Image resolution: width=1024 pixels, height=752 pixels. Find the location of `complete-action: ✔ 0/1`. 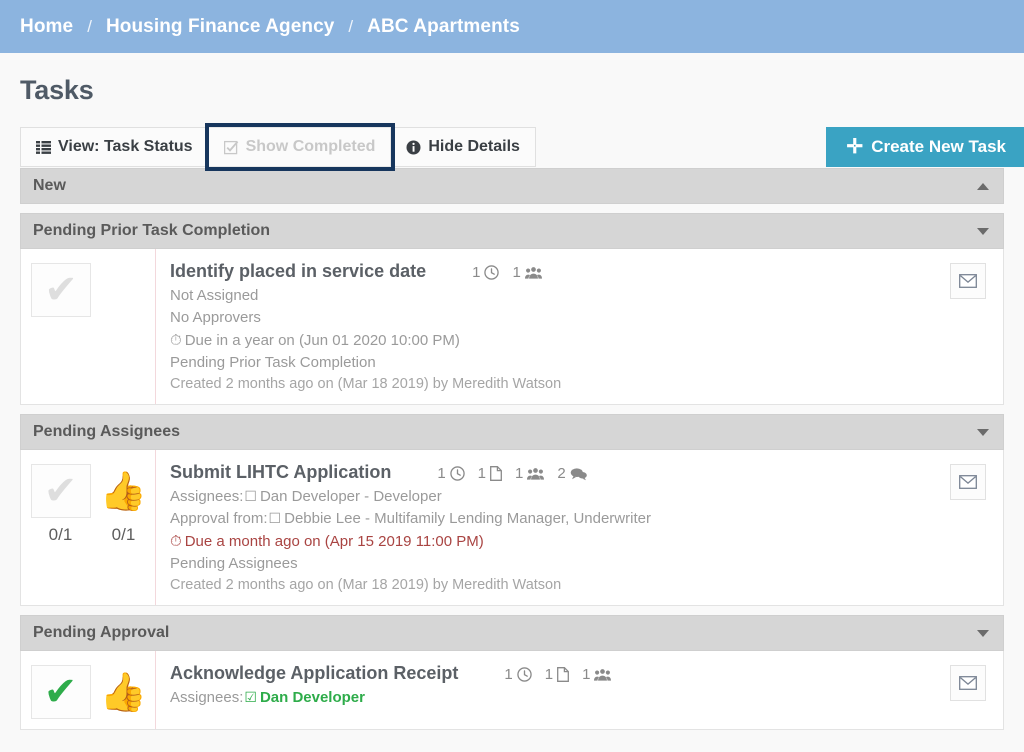

complete-action: ✔ 0/1 is located at coordinates (60, 529).